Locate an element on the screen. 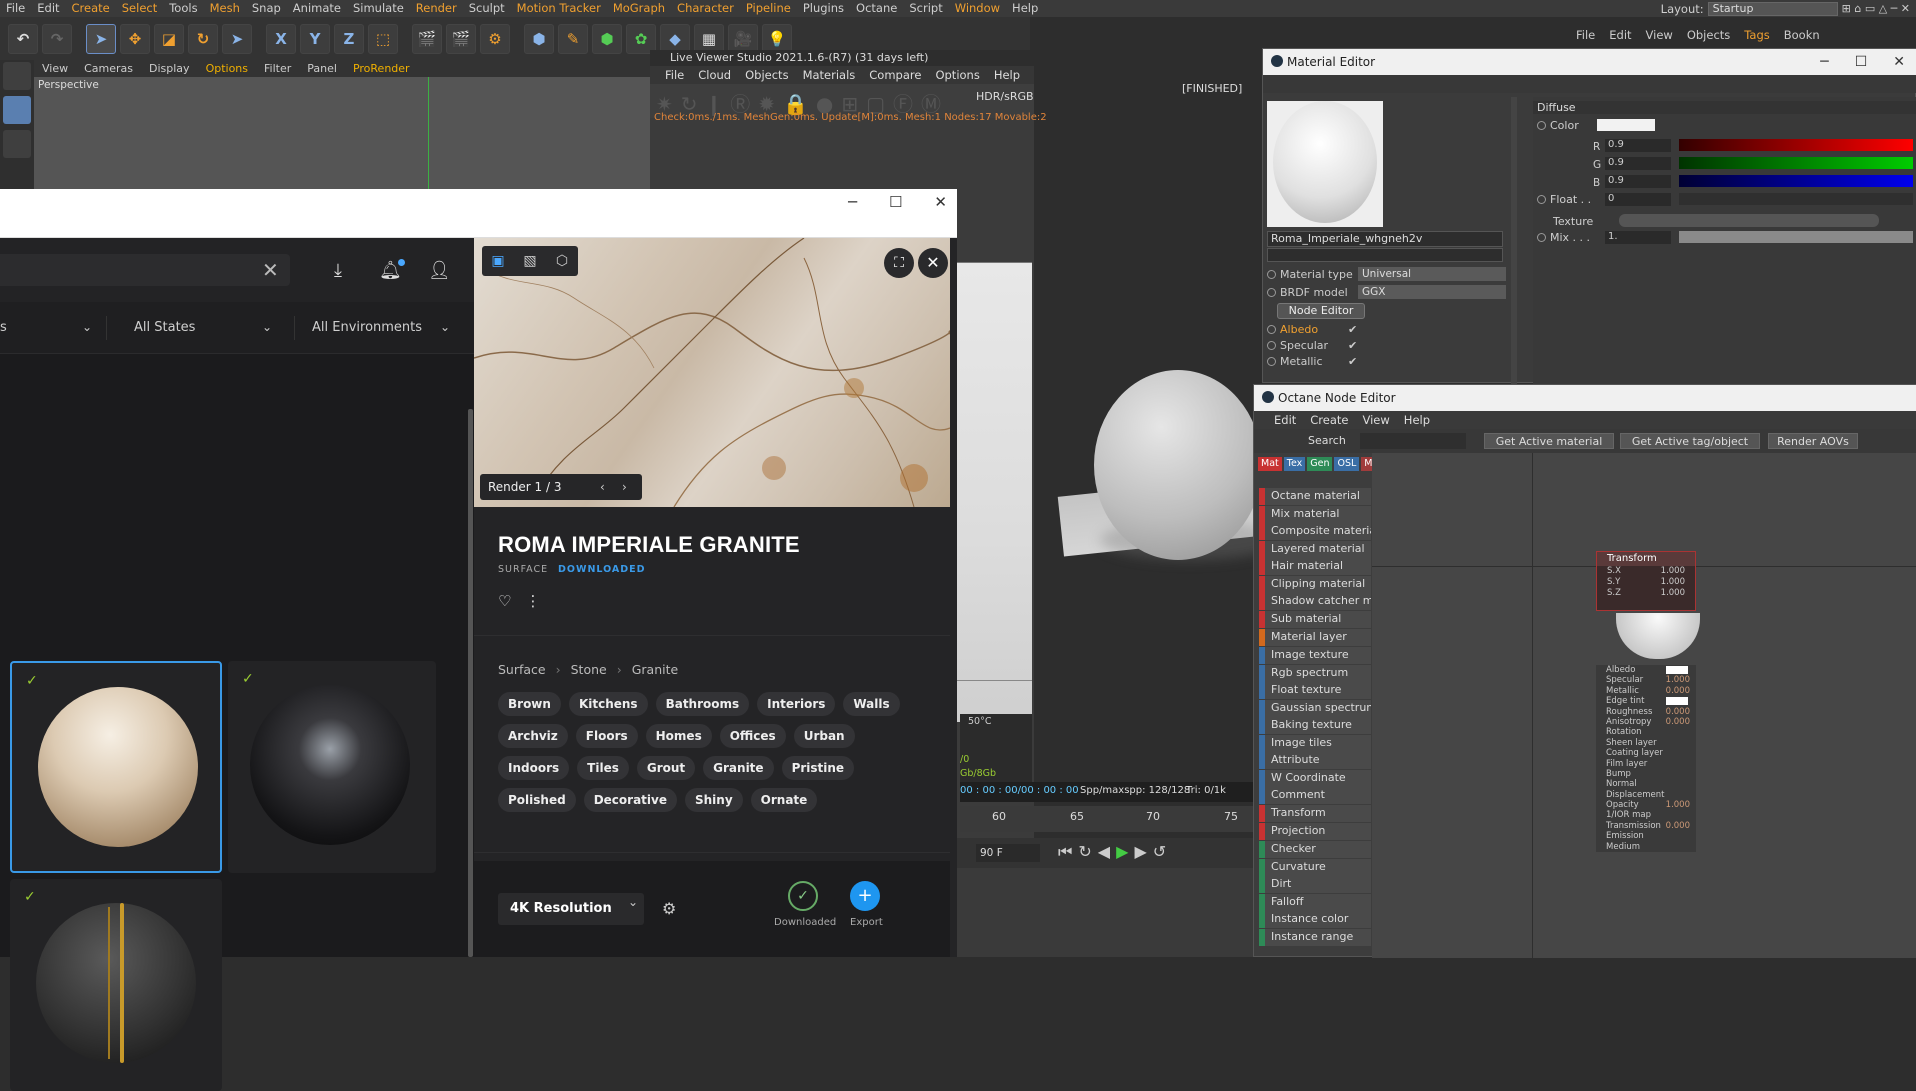  node-port: Roughness 0.000 is located at coordinates (1646, 711).